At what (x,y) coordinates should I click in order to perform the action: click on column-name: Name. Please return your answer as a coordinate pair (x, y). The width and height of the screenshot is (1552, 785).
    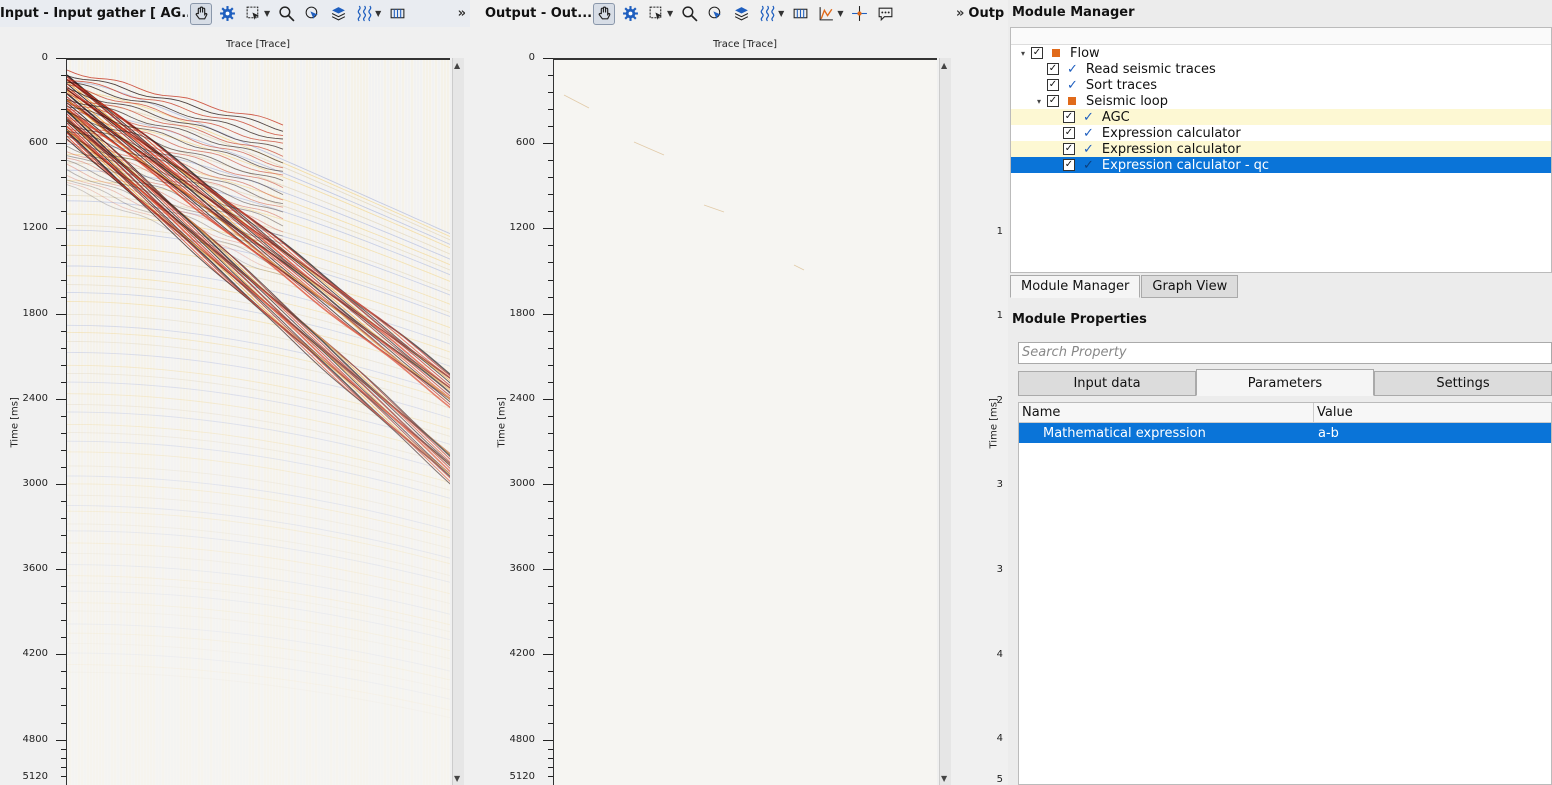
    Looking at the image, I should click on (1166, 412).